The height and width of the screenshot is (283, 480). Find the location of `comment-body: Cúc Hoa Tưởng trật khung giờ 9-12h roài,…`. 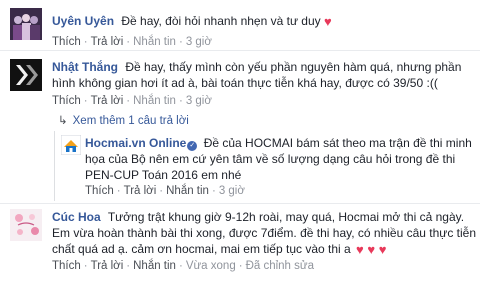

comment-body: Cúc Hoa Tưởng trật khung giờ 9-12h roài,… is located at coordinates (264, 233).